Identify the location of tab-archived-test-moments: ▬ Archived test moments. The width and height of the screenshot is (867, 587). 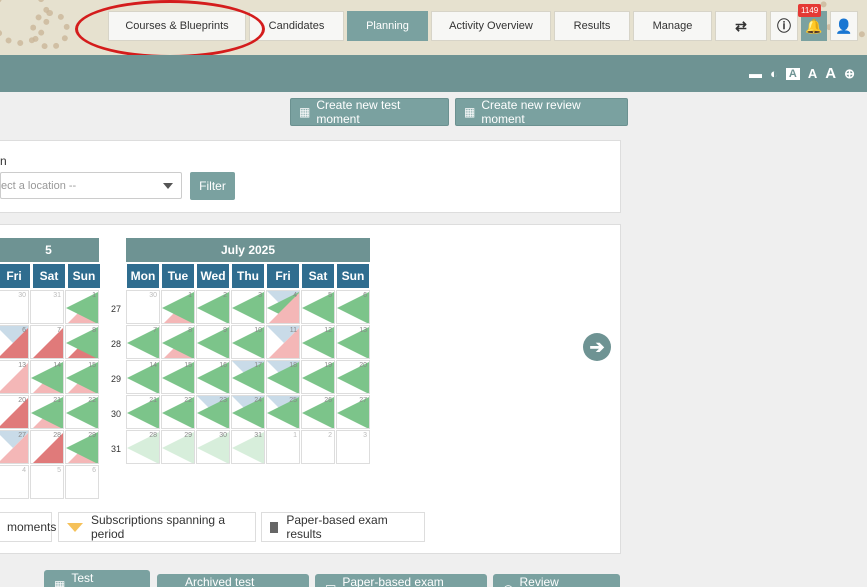
(233, 580).